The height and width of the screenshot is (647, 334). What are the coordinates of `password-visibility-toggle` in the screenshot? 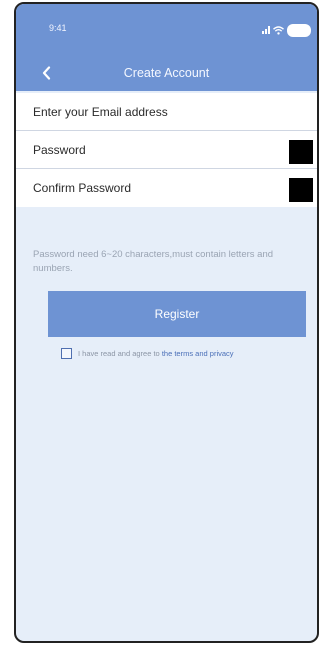 It's located at (301, 152).